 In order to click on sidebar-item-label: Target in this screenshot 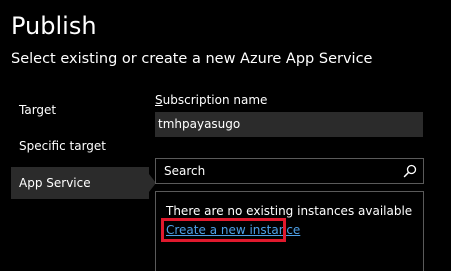, I will do `click(38, 110)`.